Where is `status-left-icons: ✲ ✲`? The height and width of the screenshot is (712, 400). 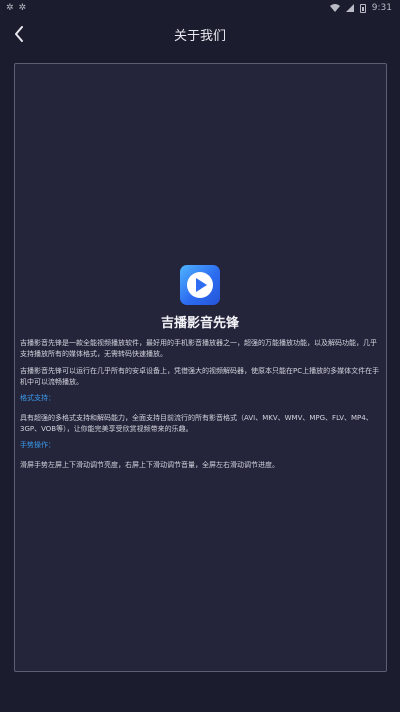
status-left-icons: ✲ ✲ is located at coordinates (16, 8).